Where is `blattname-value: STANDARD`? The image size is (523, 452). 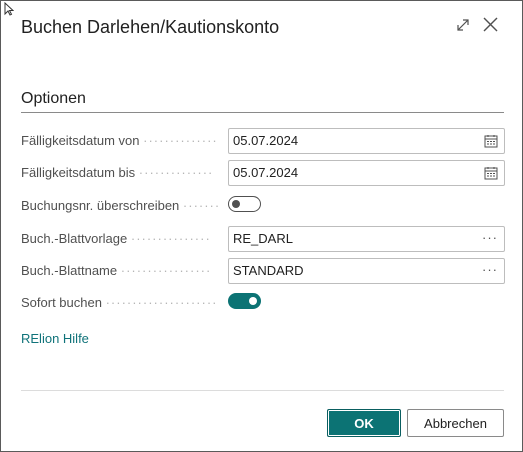 blattname-value: STANDARD is located at coordinates (268, 270).